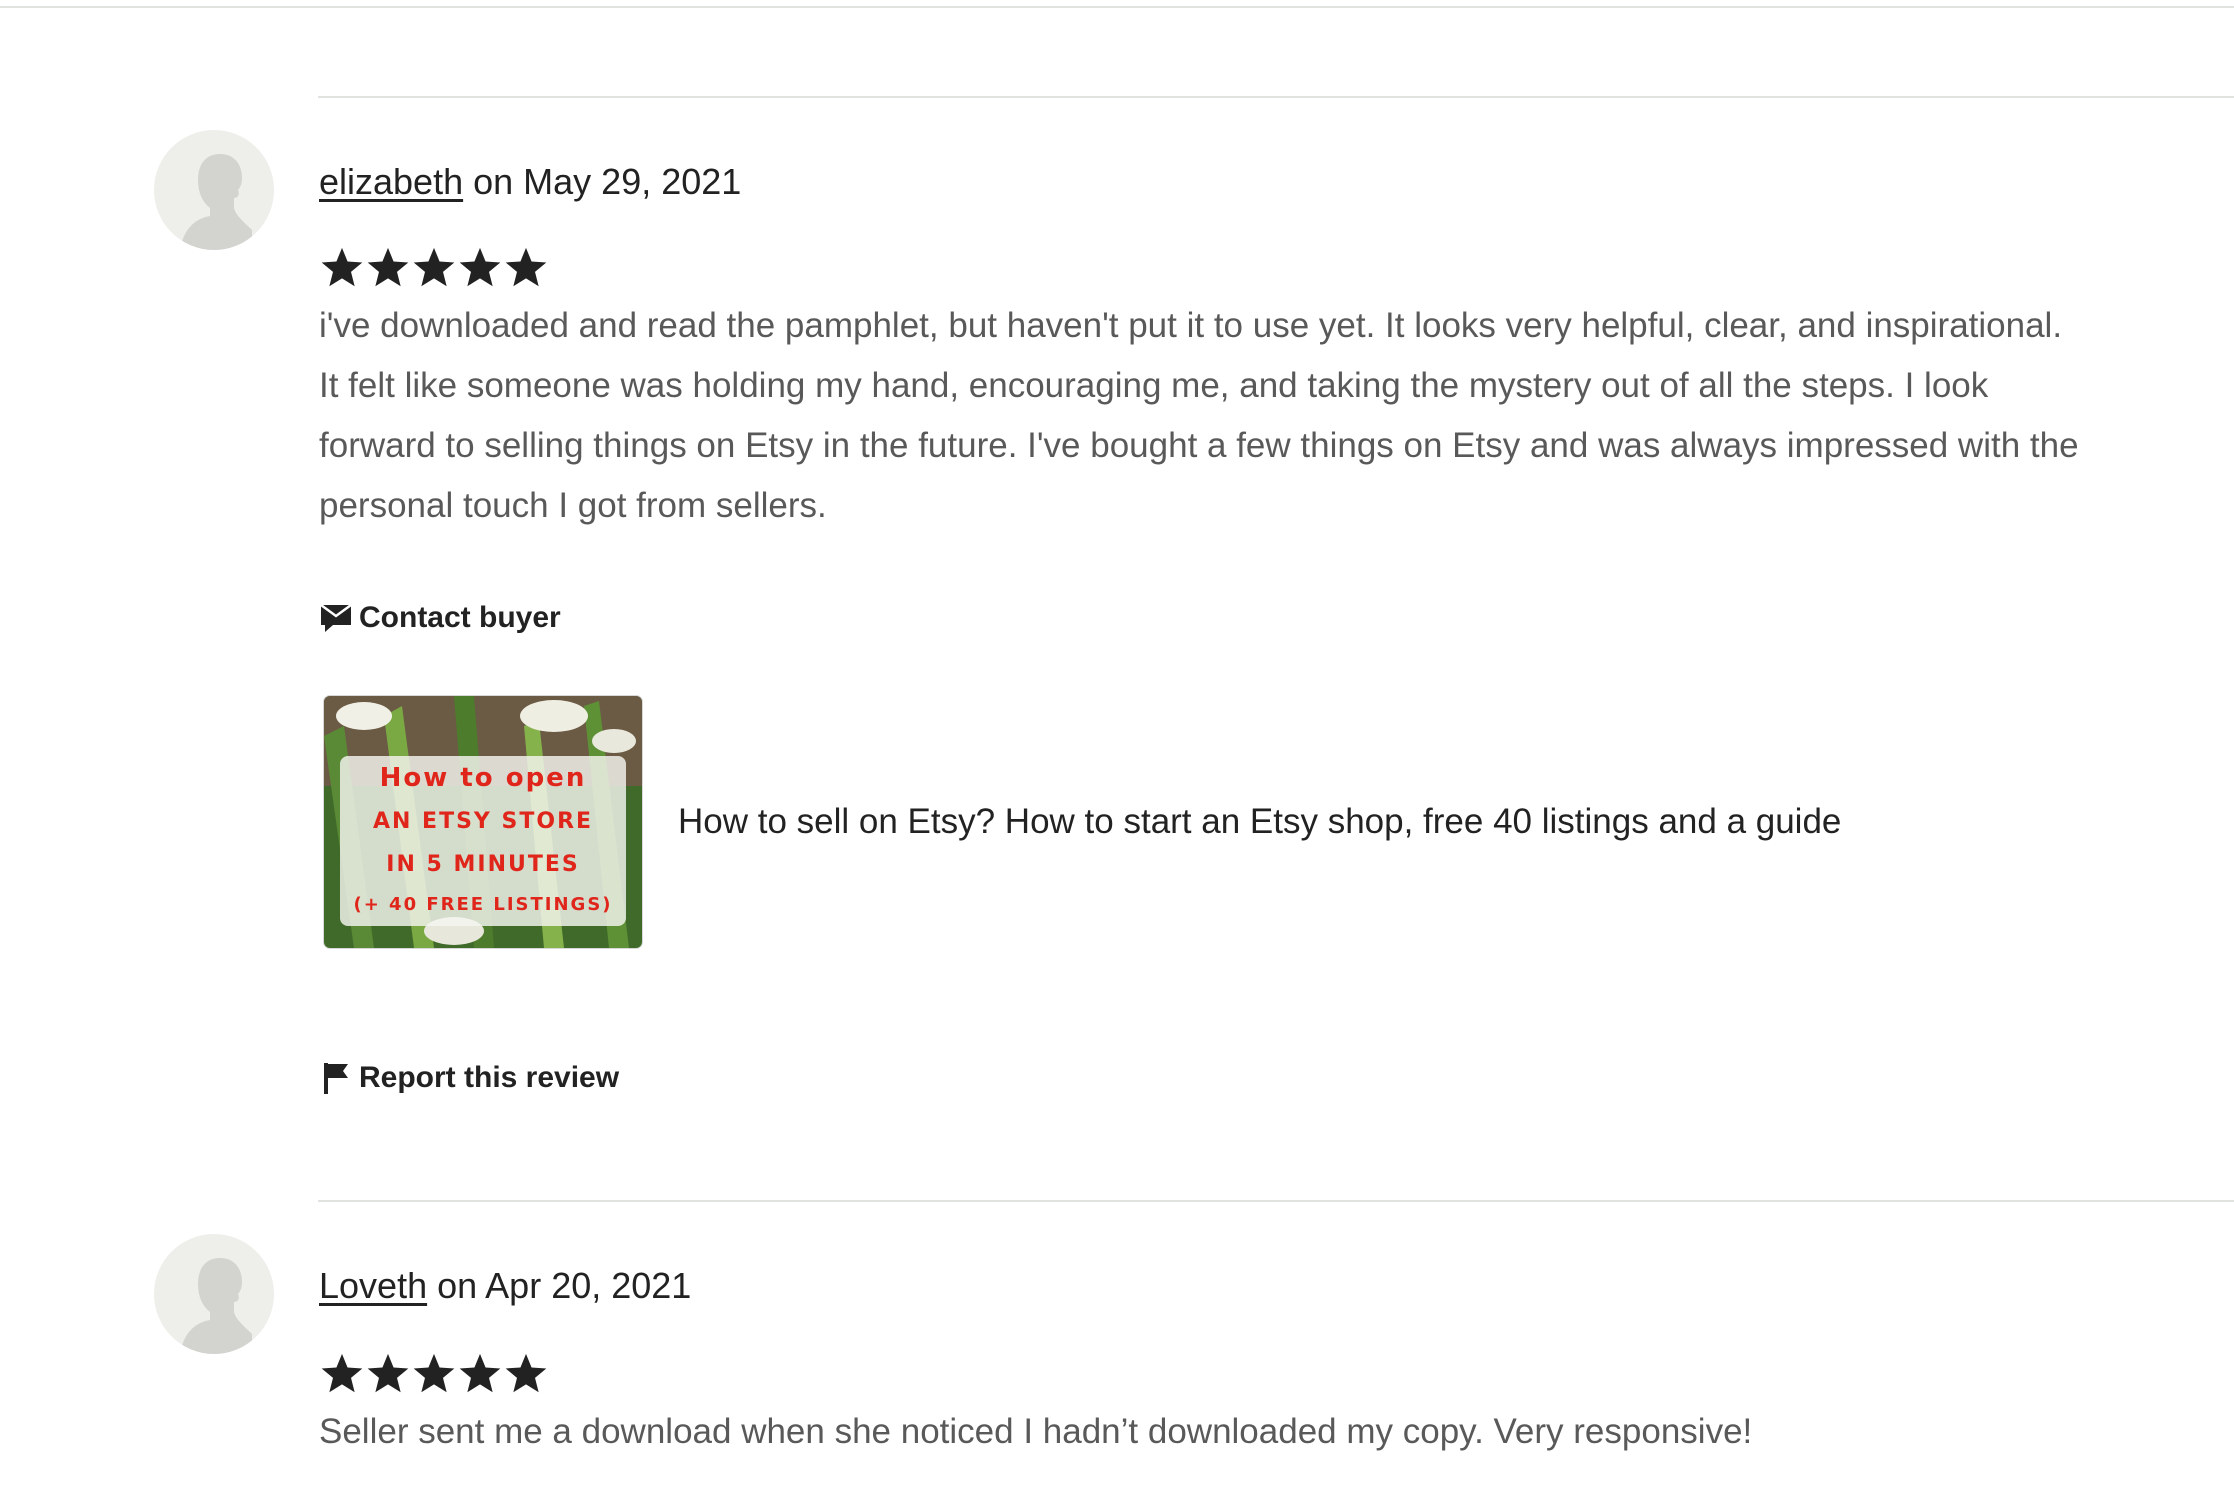 The image size is (2234, 1488). I want to click on reviewer-name-link: elizabeth, so click(391, 181).